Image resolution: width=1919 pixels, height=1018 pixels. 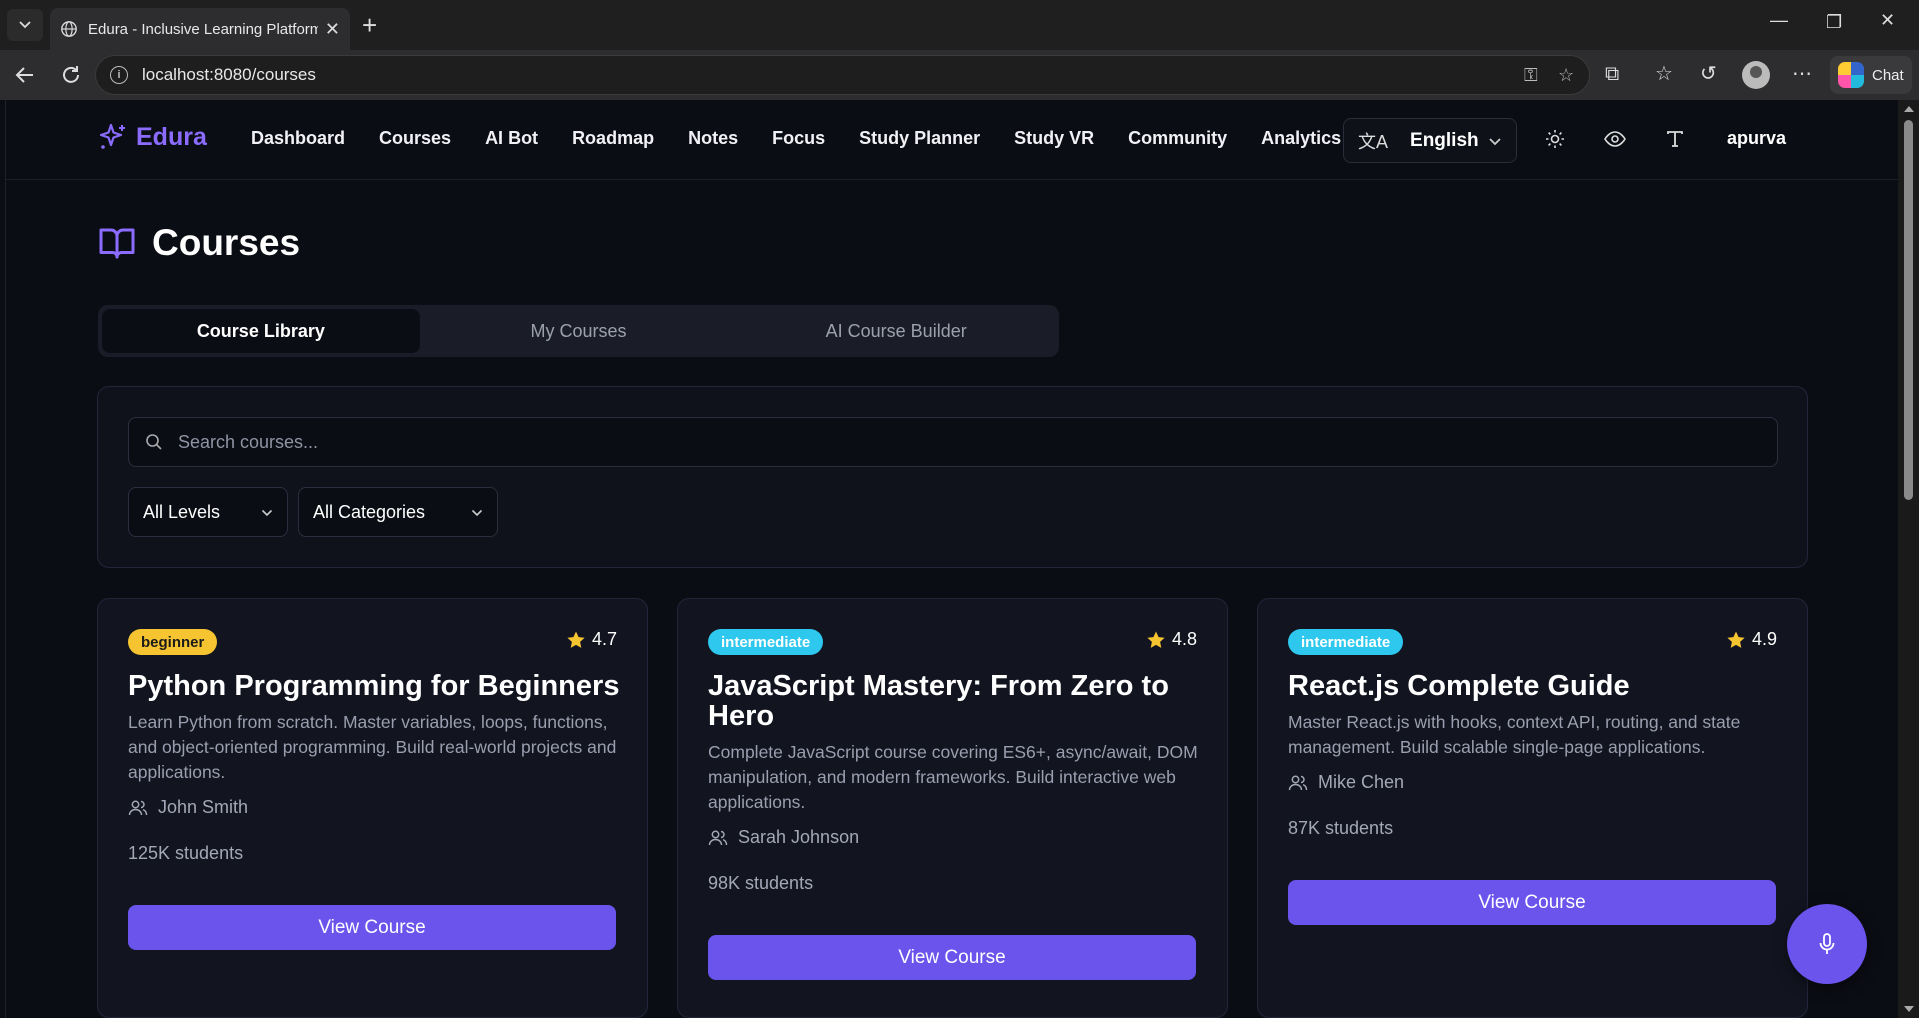 What do you see at coordinates (1184, 639) in the screenshot?
I see `rating-value: 4.8` at bounding box center [1184, 639].